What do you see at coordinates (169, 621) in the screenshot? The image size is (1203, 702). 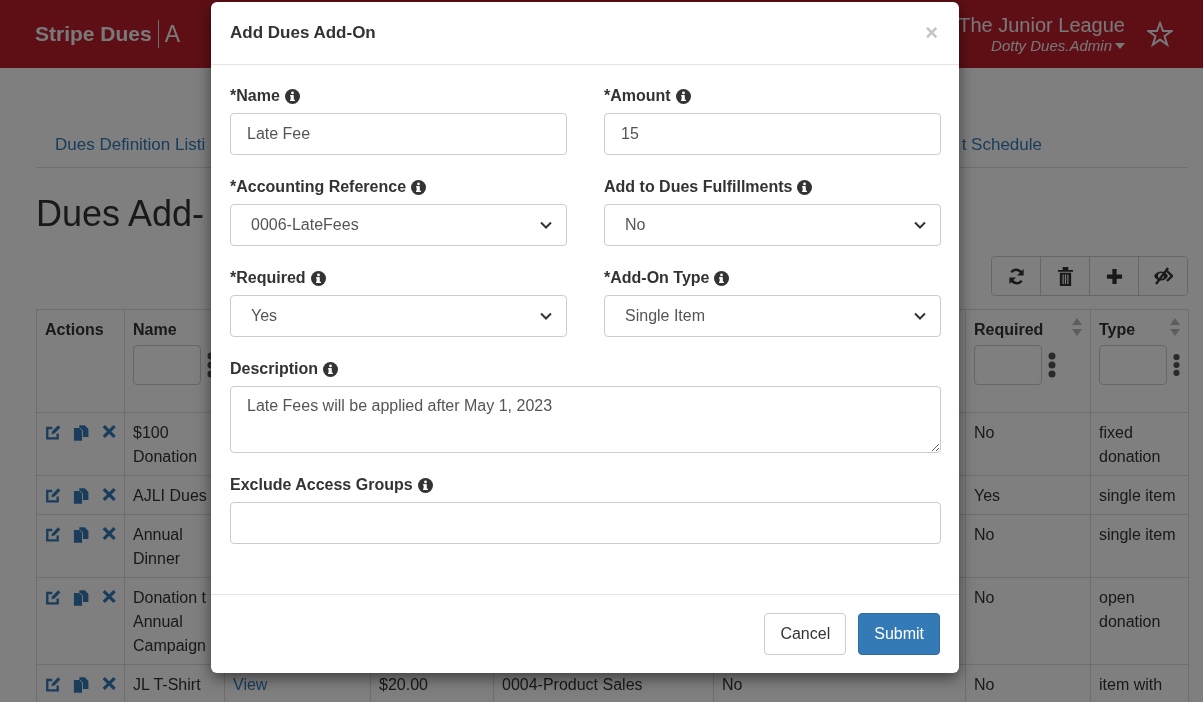 I see `table-cell: Donation t Annual Campaign` at bounding box center [169, 621].